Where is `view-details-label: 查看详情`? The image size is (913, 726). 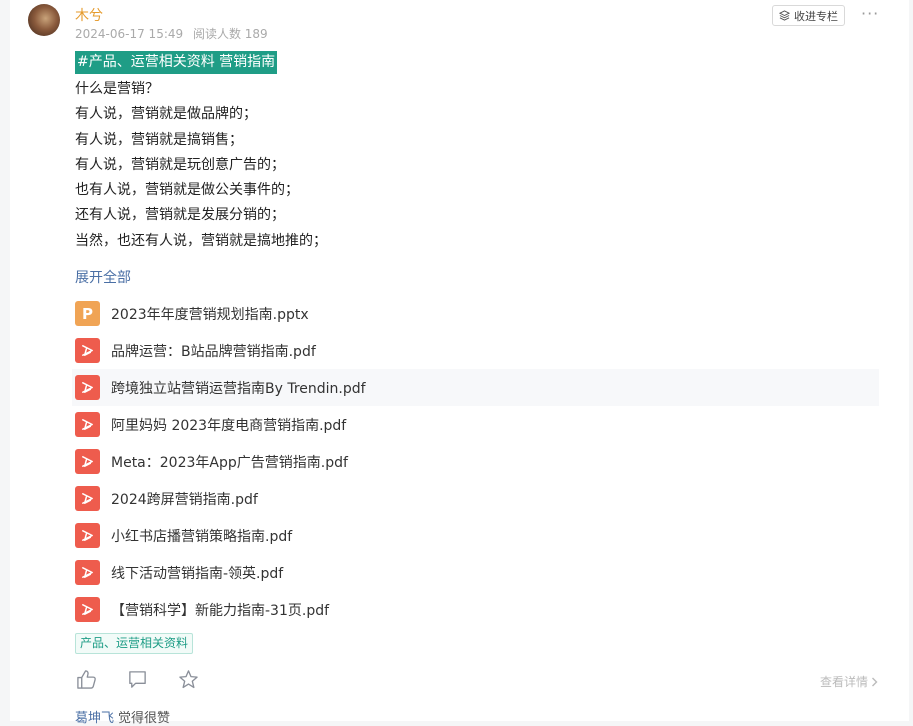
view-details-label: 查看详情 is located at coordinates (844, 682).